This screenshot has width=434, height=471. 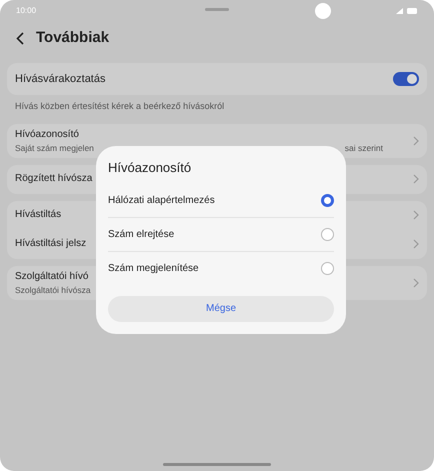 What do you see at coordinates (161, 201) in the screenshot?
I see `option-label: Hálózati alapértelmezés` at bounding box center [161, 201].